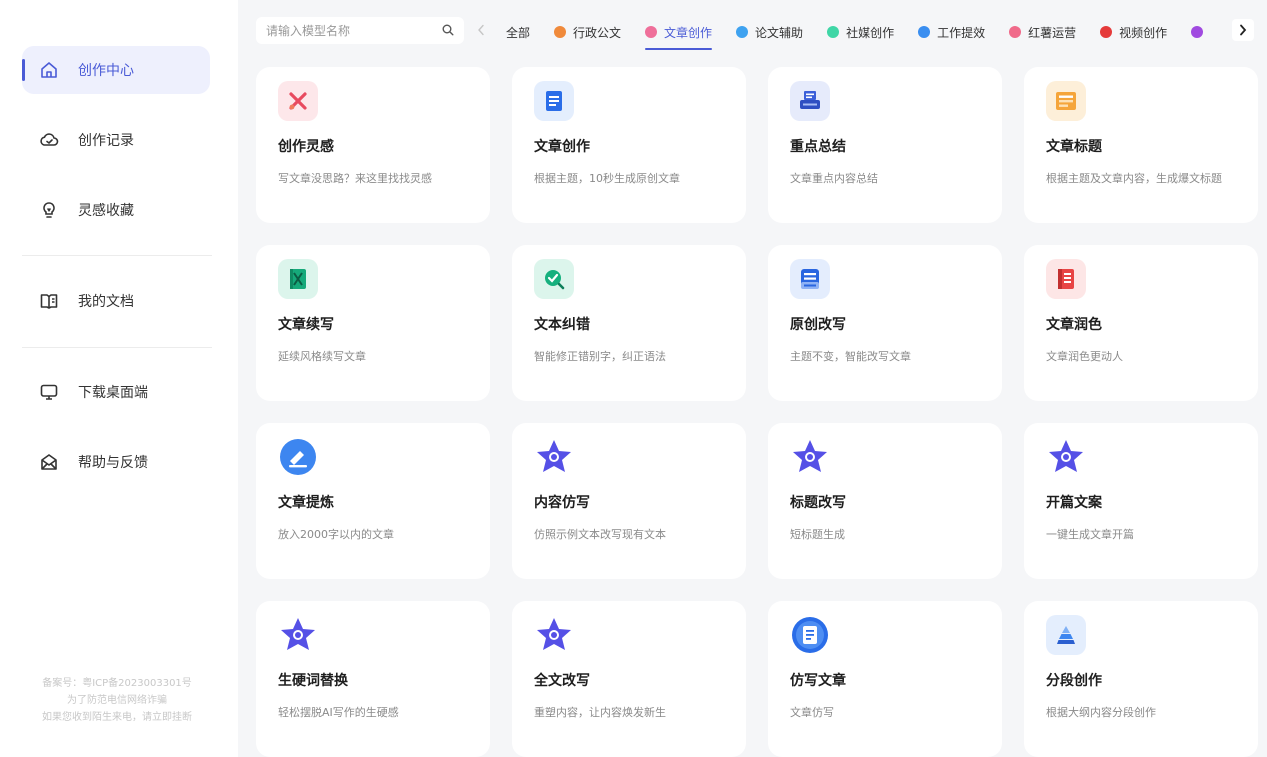  I want to click on tool-card: 文章标题 根据主题及文章内容，生成爆文标题, so click(1141, 145).